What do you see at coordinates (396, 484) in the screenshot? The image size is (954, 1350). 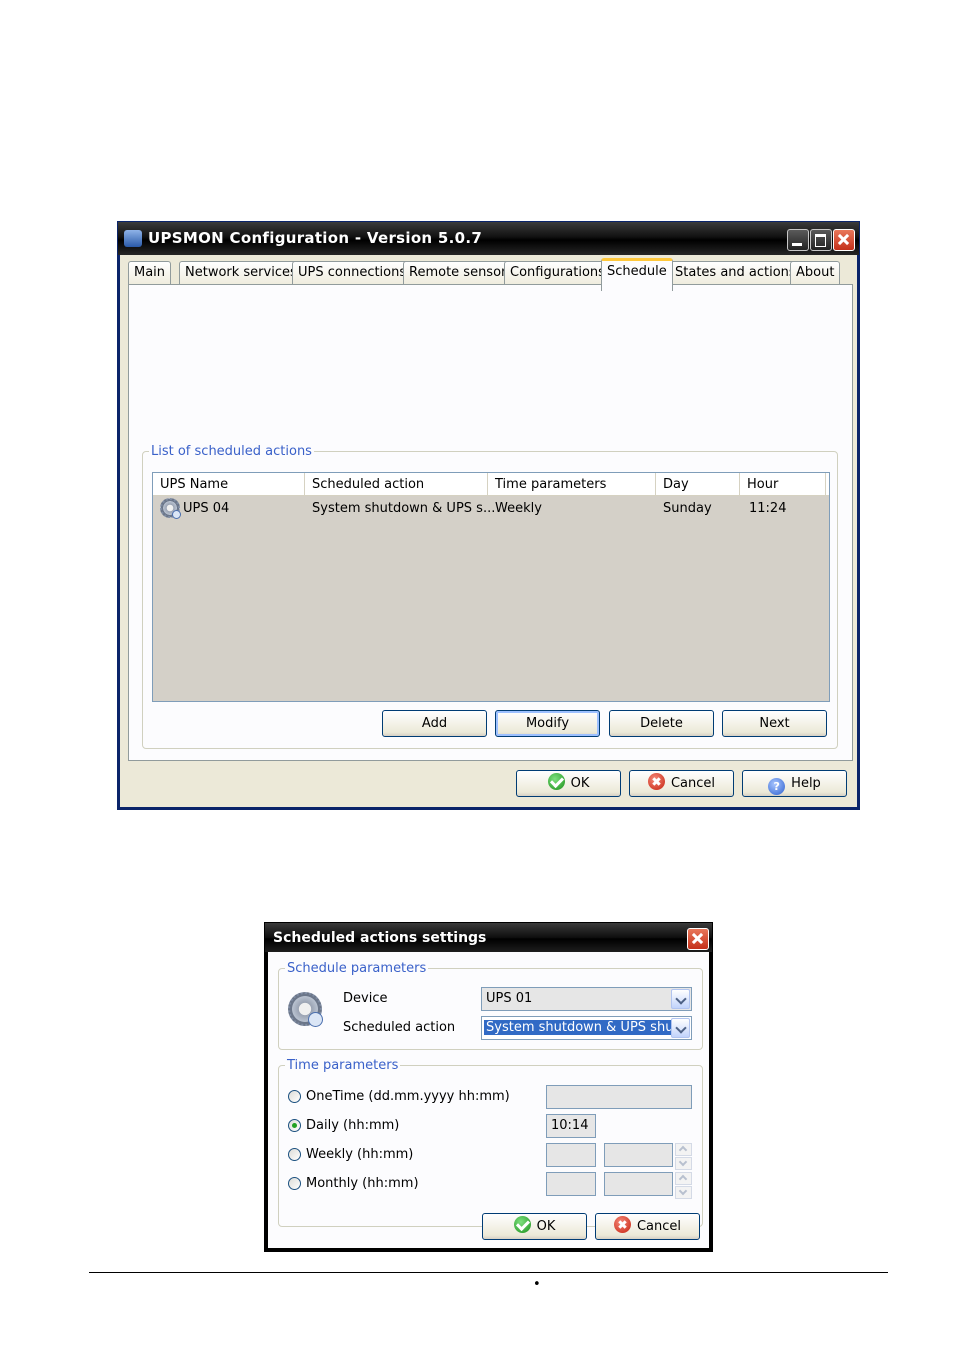 I see `column-header-scheduled-action: Scheduled action` at bounding box center [396, 484].